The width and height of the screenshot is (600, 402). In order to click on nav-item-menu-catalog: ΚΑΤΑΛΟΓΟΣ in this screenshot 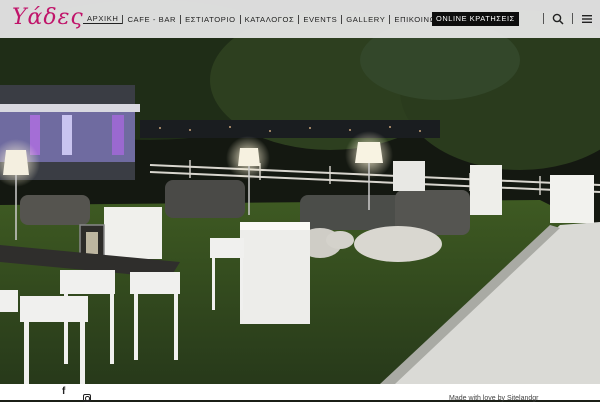, I will do `click(270, 19)`.